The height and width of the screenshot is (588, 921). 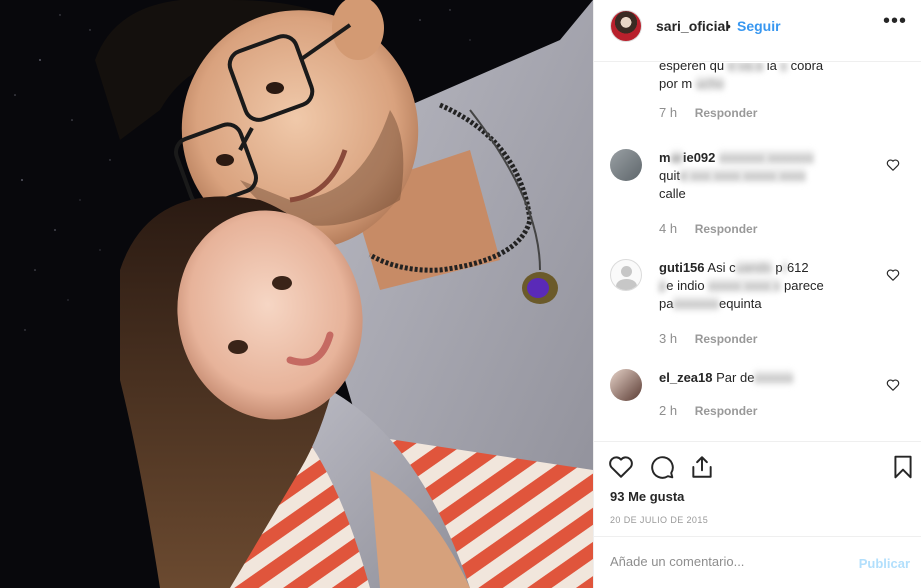 I want to click on commenter-username: el_zea18, so click(x=686, y=377).